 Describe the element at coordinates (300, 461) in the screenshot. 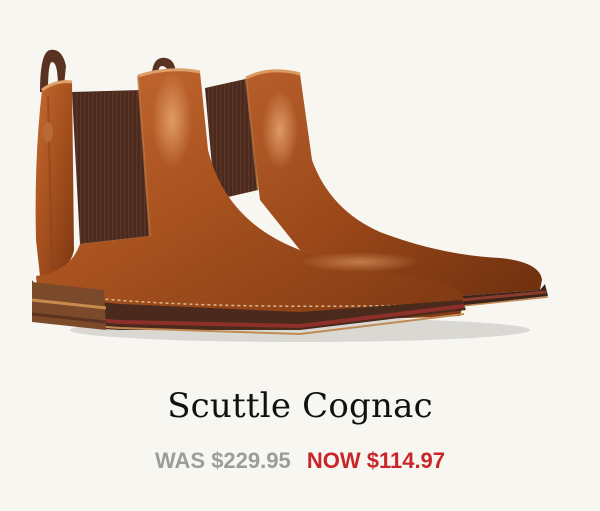

I see `price-row: WAS $229.95 NOW $114.97` at that location.